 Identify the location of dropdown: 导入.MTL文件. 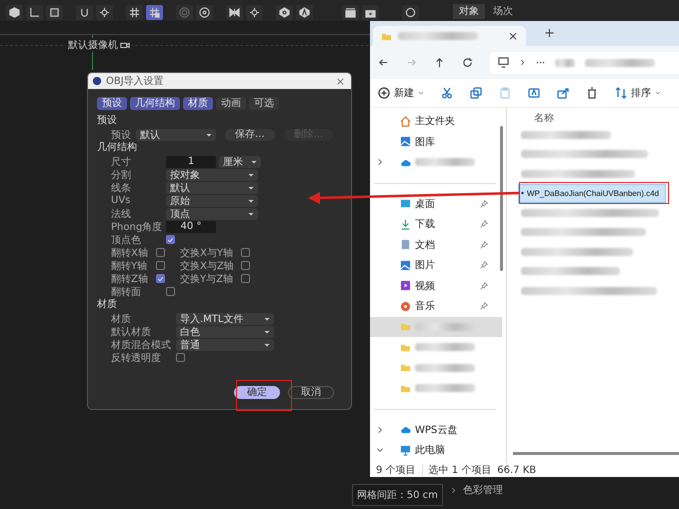
(225, 318).